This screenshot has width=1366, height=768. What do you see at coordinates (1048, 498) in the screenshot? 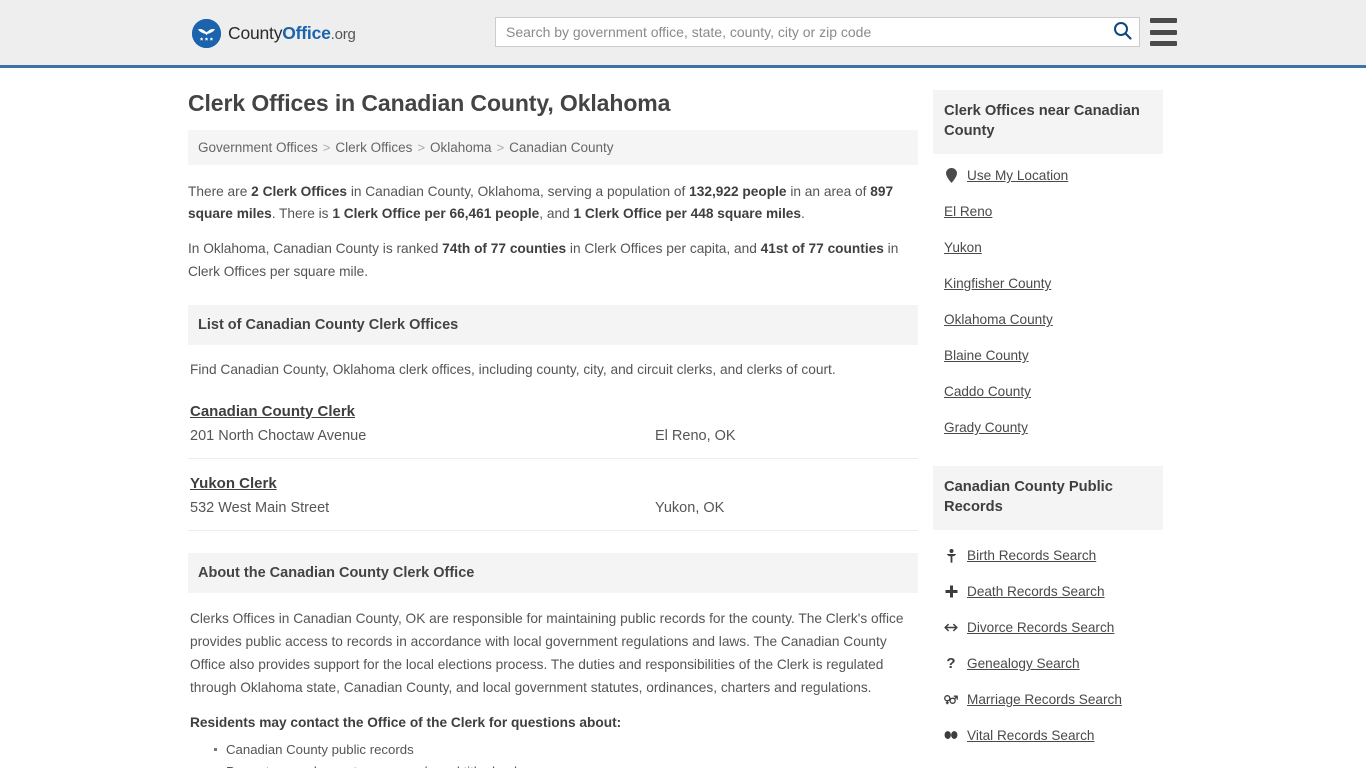
I see `sidebar-public-records-heading: Canadian County Public Records` at bounding box center [1048, 498].